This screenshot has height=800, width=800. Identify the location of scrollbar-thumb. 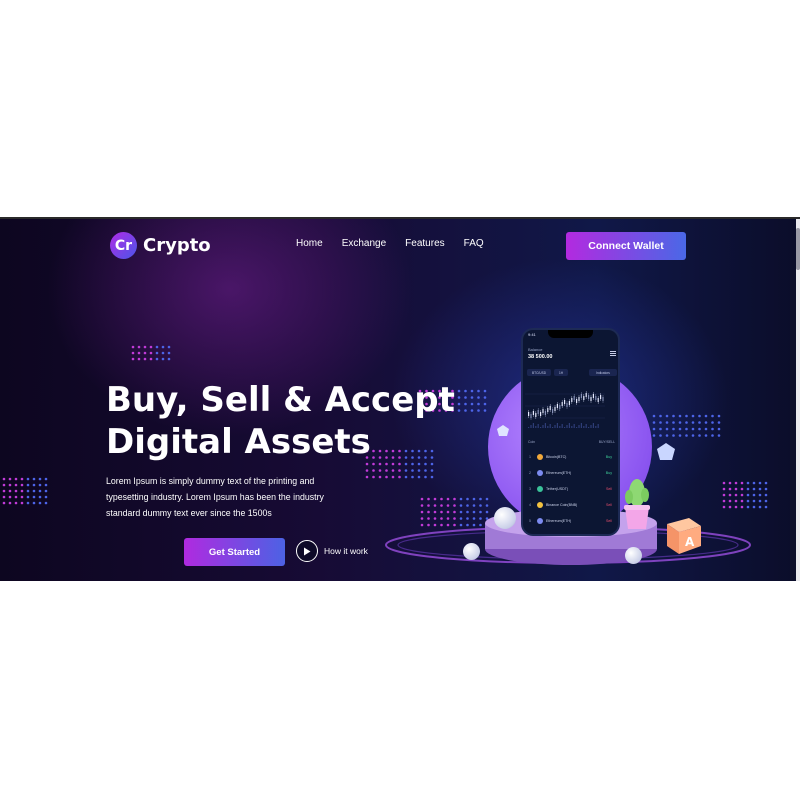
(798, 249).